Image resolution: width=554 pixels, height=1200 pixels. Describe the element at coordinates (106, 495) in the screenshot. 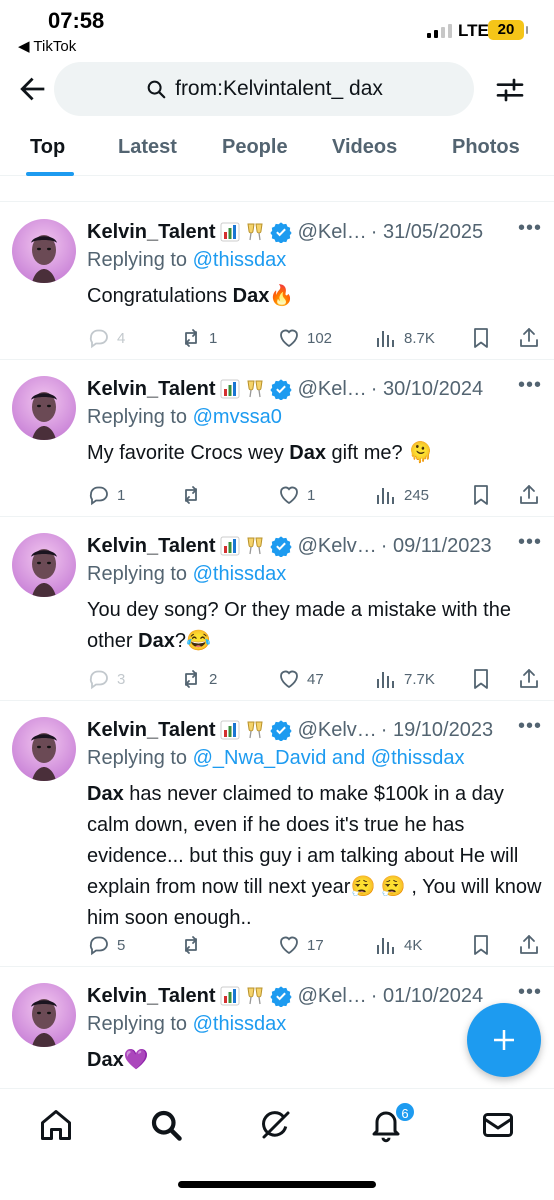

I see `reply-button: 1` at that location.